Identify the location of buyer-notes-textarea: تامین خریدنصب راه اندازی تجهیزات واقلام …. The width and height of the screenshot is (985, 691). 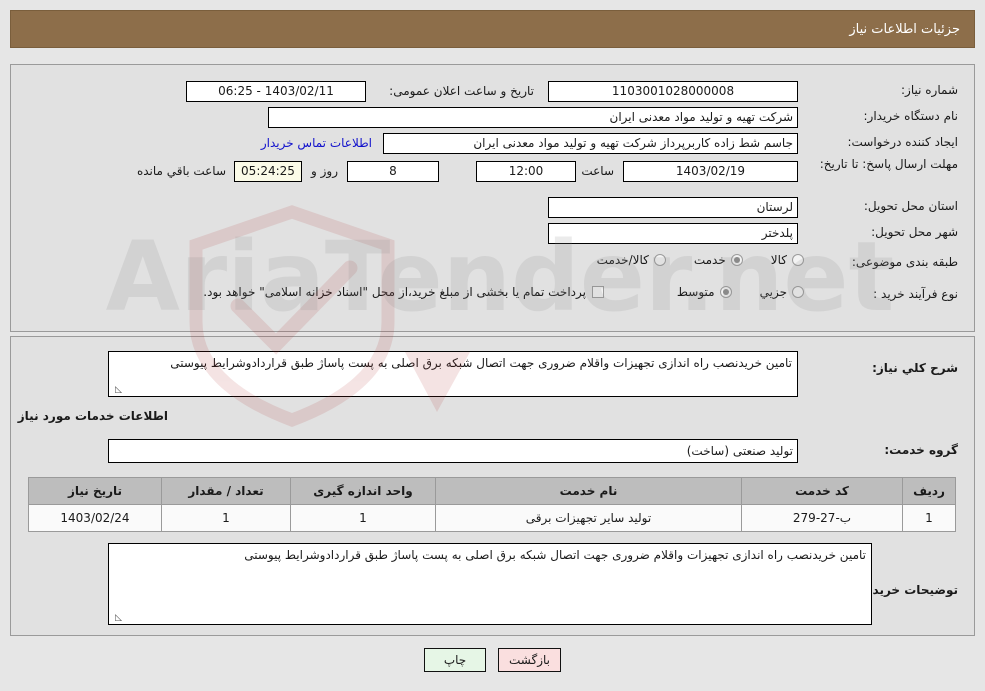
(490, 584).